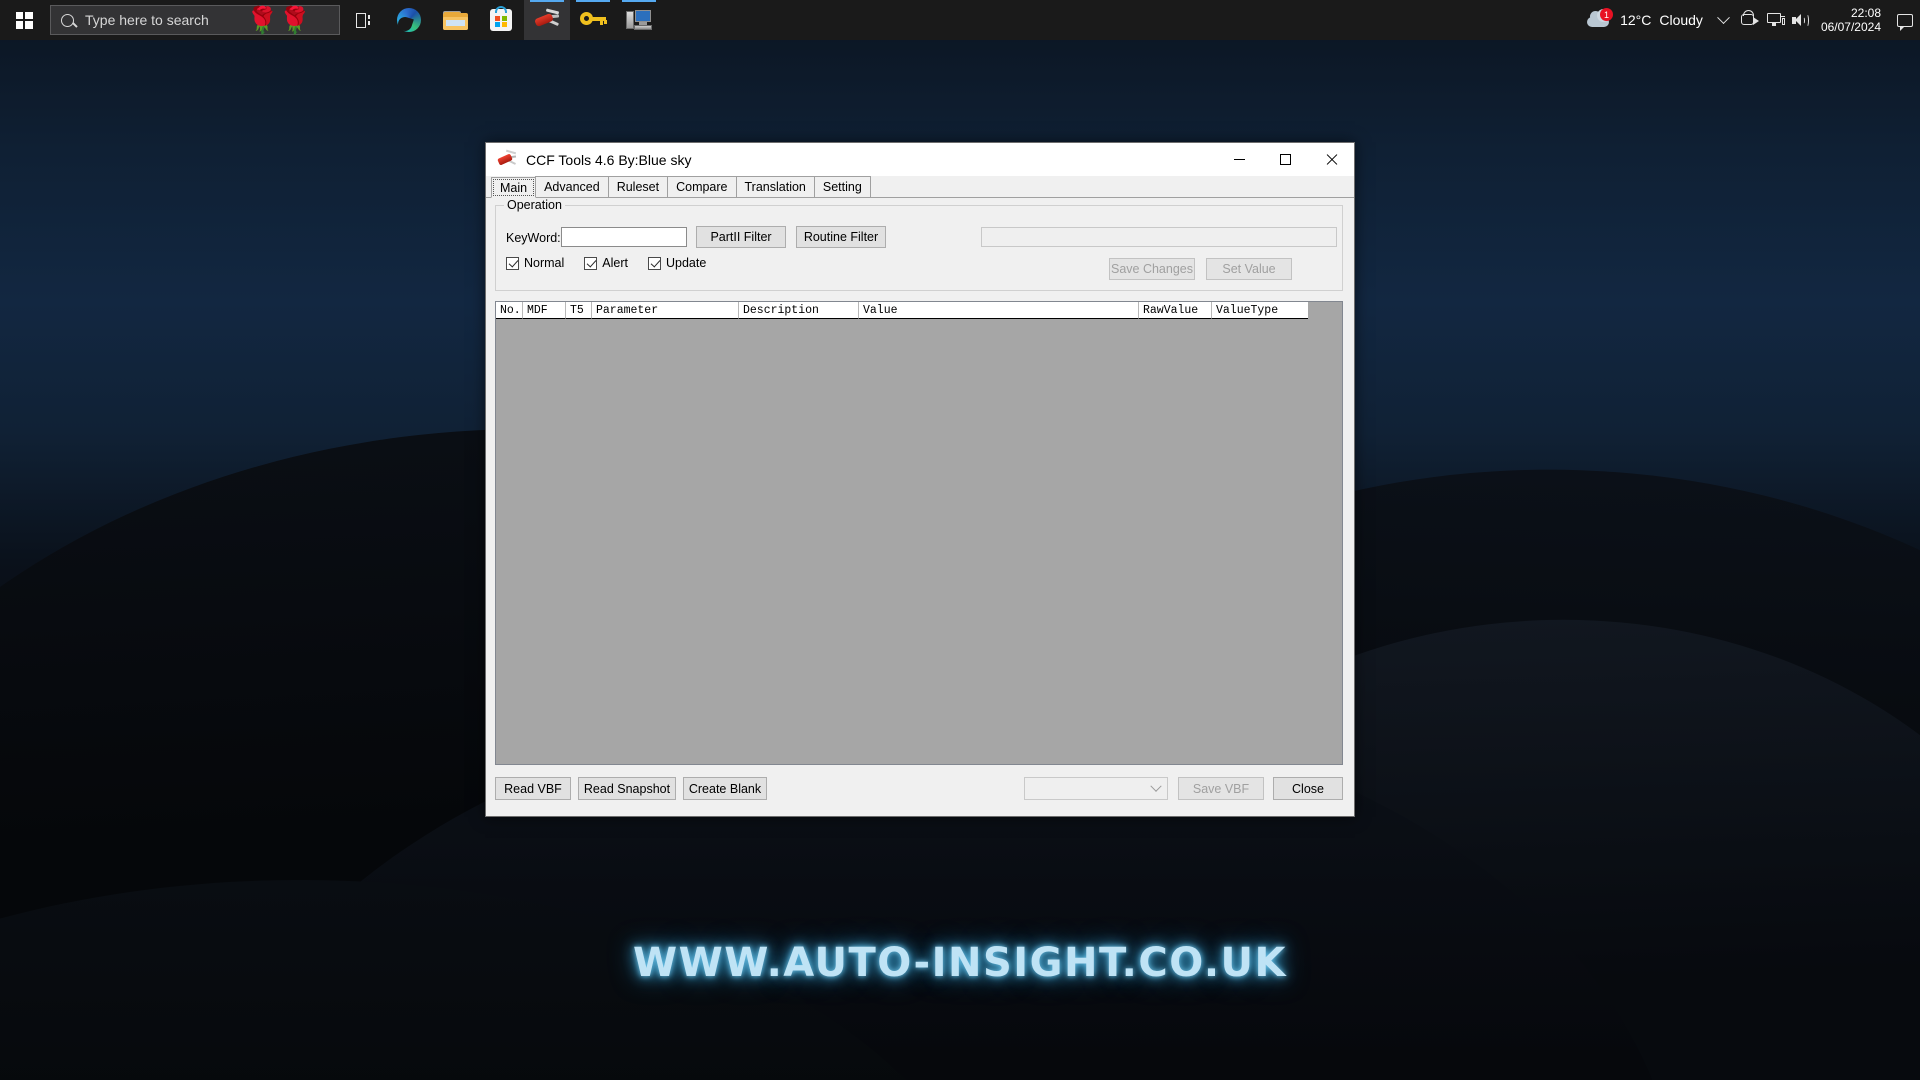 This screenshot has width=1920, height=1080. What do you see at coordinates (579, 310) in the screenshot?
I see `grid-column-t5: T5` at bounding box center [579, 310].